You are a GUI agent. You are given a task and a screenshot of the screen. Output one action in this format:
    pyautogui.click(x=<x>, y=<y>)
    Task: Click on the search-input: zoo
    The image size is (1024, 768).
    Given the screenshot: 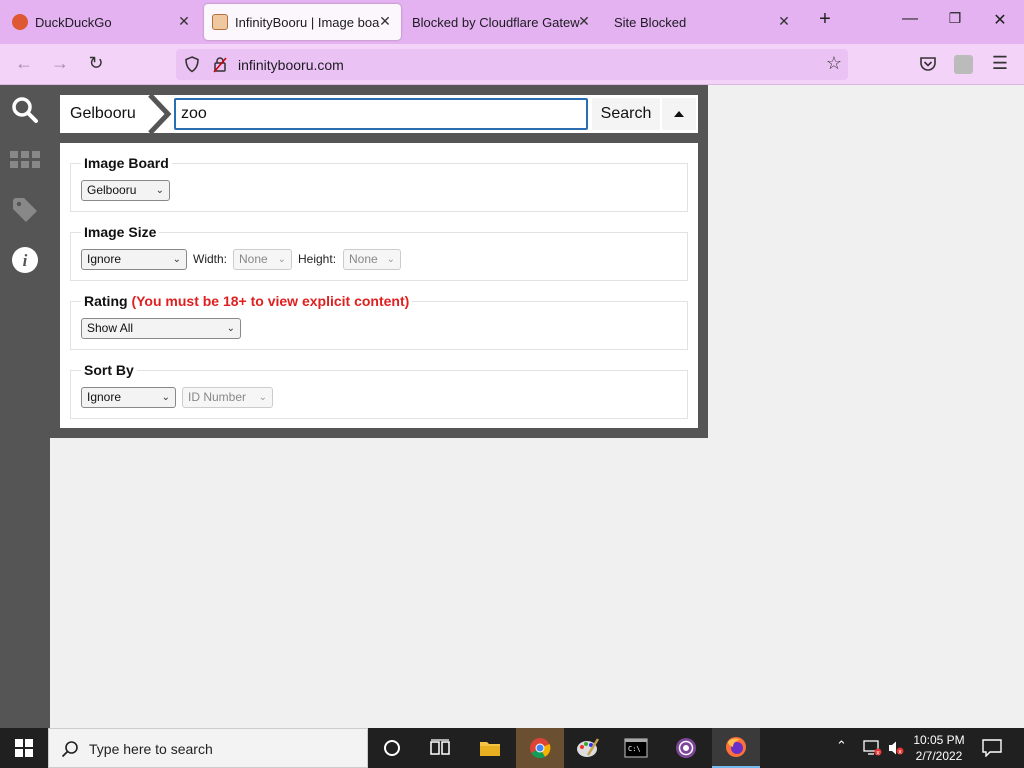 What is the action you would take?
    pyautogui.click(x=381, y=114)
    